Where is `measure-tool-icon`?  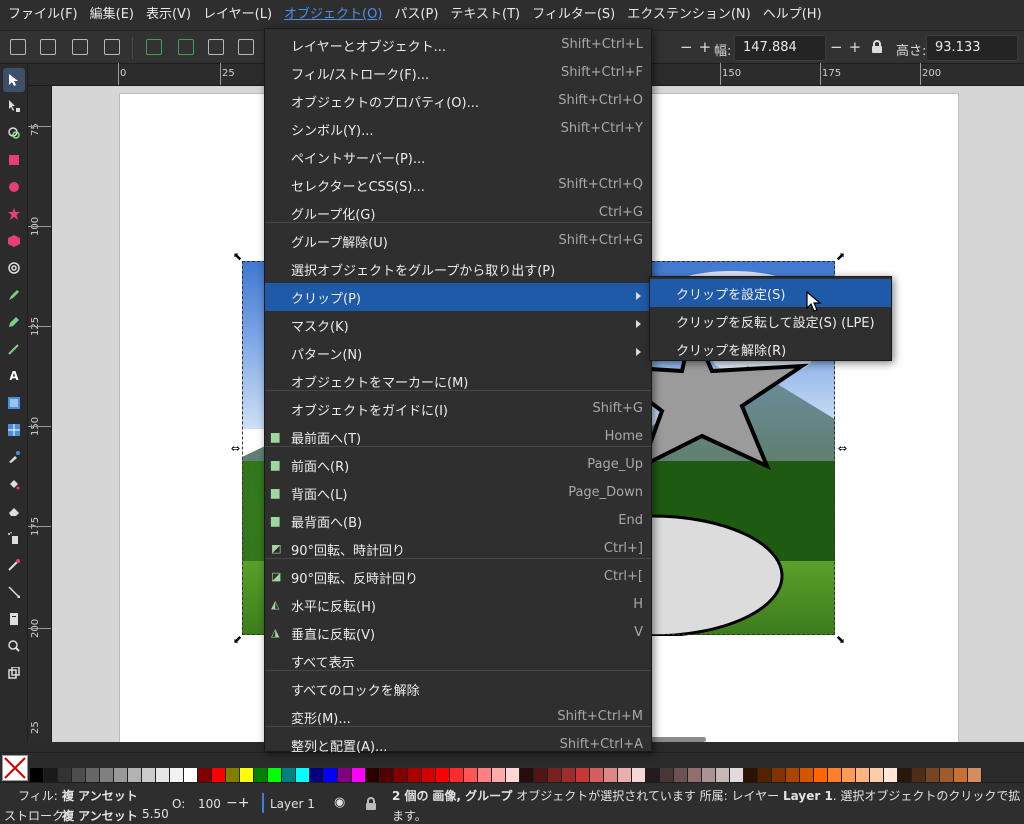 measure-tool-icon is located at coordinates (14, 673).